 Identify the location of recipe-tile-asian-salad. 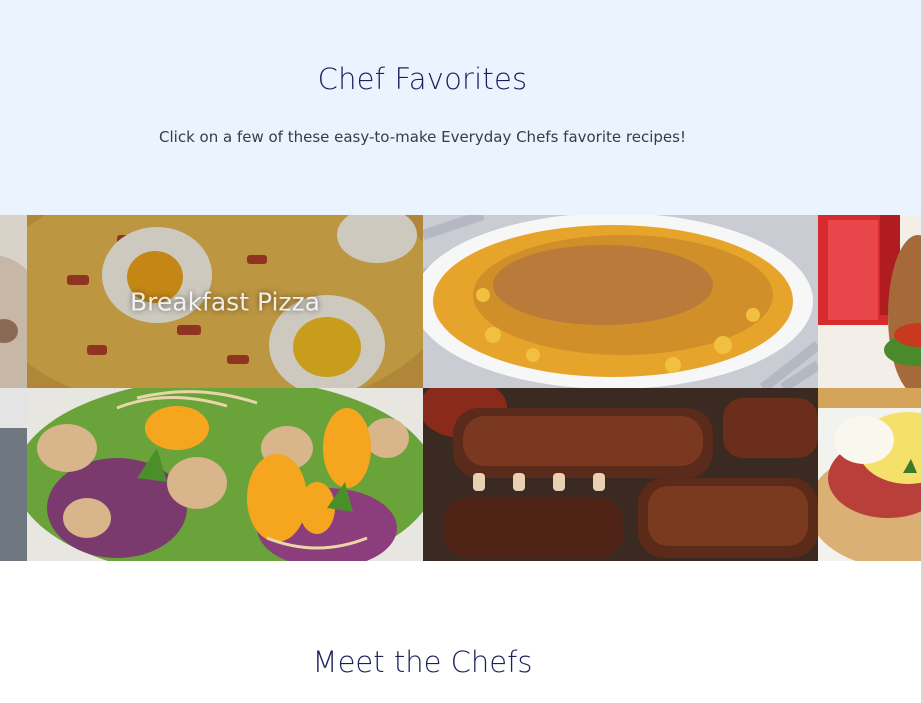
(225, 474).